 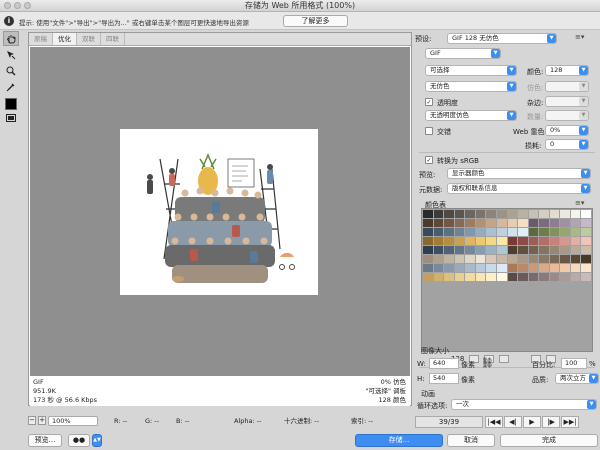 What do you see at coordinates (549, 440) in the screenshot?
I see `done-button: 完成` at bounding box center [549, 440].